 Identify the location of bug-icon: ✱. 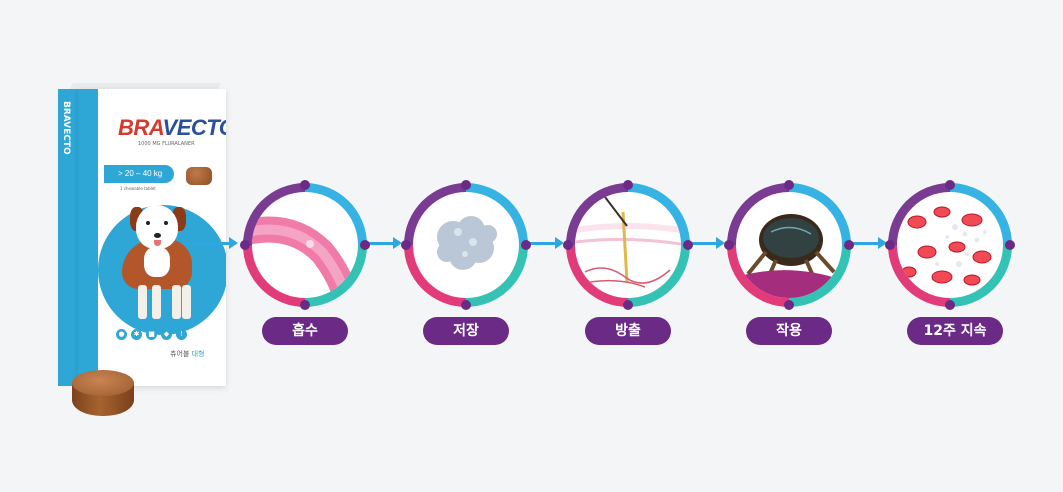
(136, 334).